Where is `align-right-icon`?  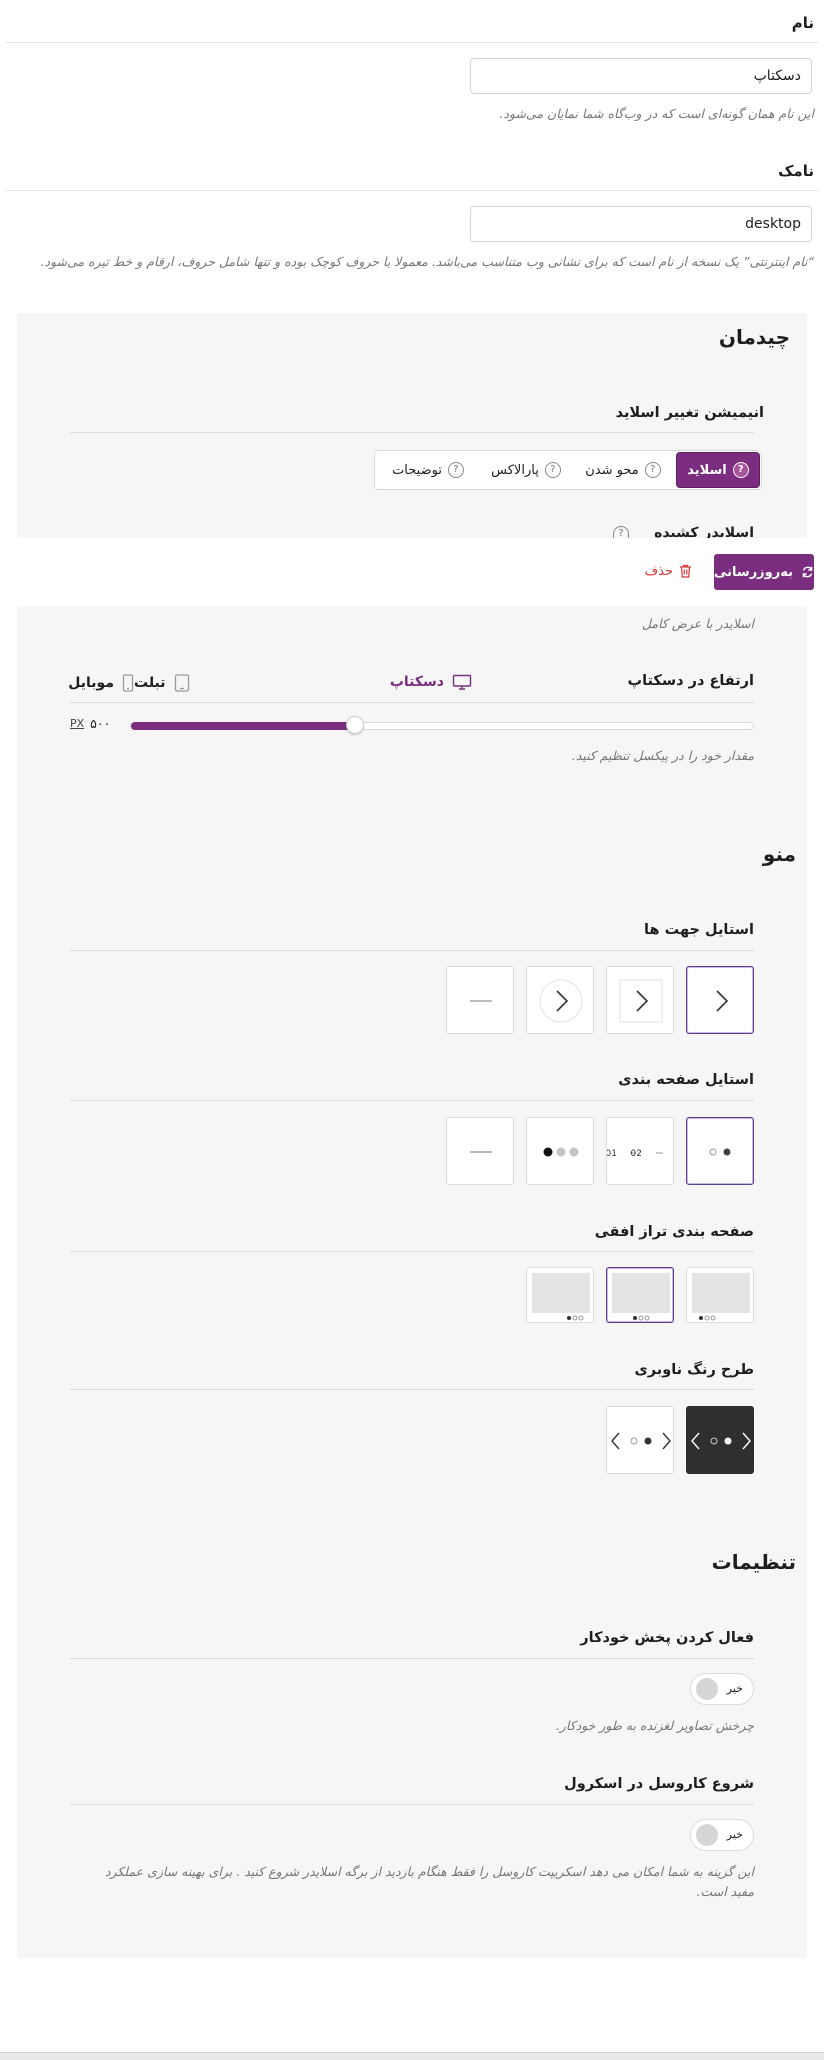 align-right-icon is located at coordinates (561, 1297).